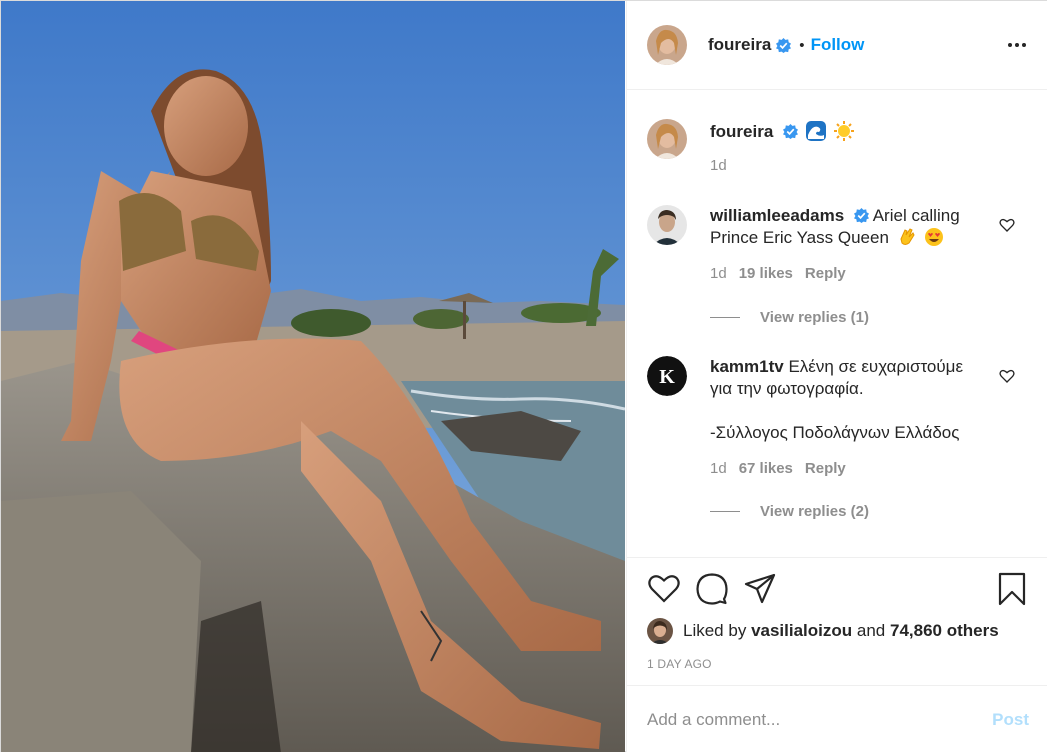 The width and height of the screenshot is (1047, 752). What do you see at coordinates (660, 631) in the screenshot?
I see `liker-avatar` at bounding box center [660, 631].